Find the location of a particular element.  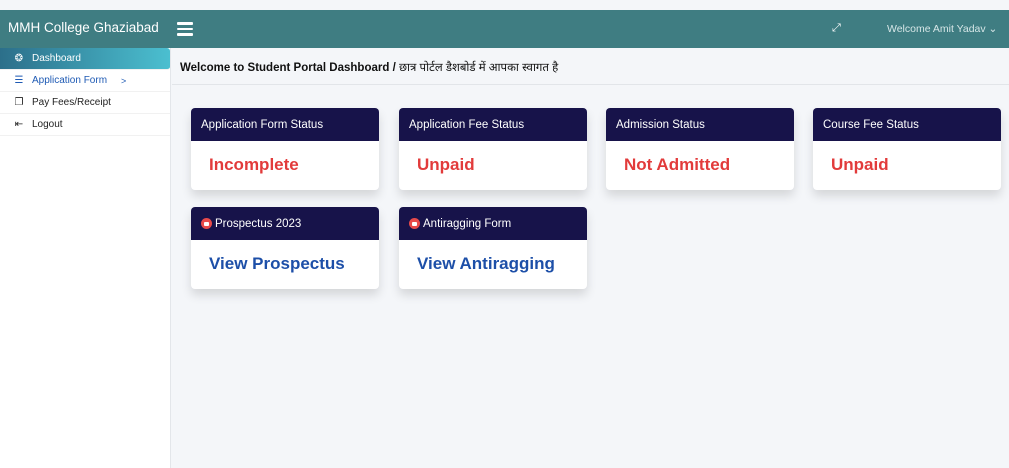

view-prospectus-link: View Prospectus is located at coordinates (285, 257).